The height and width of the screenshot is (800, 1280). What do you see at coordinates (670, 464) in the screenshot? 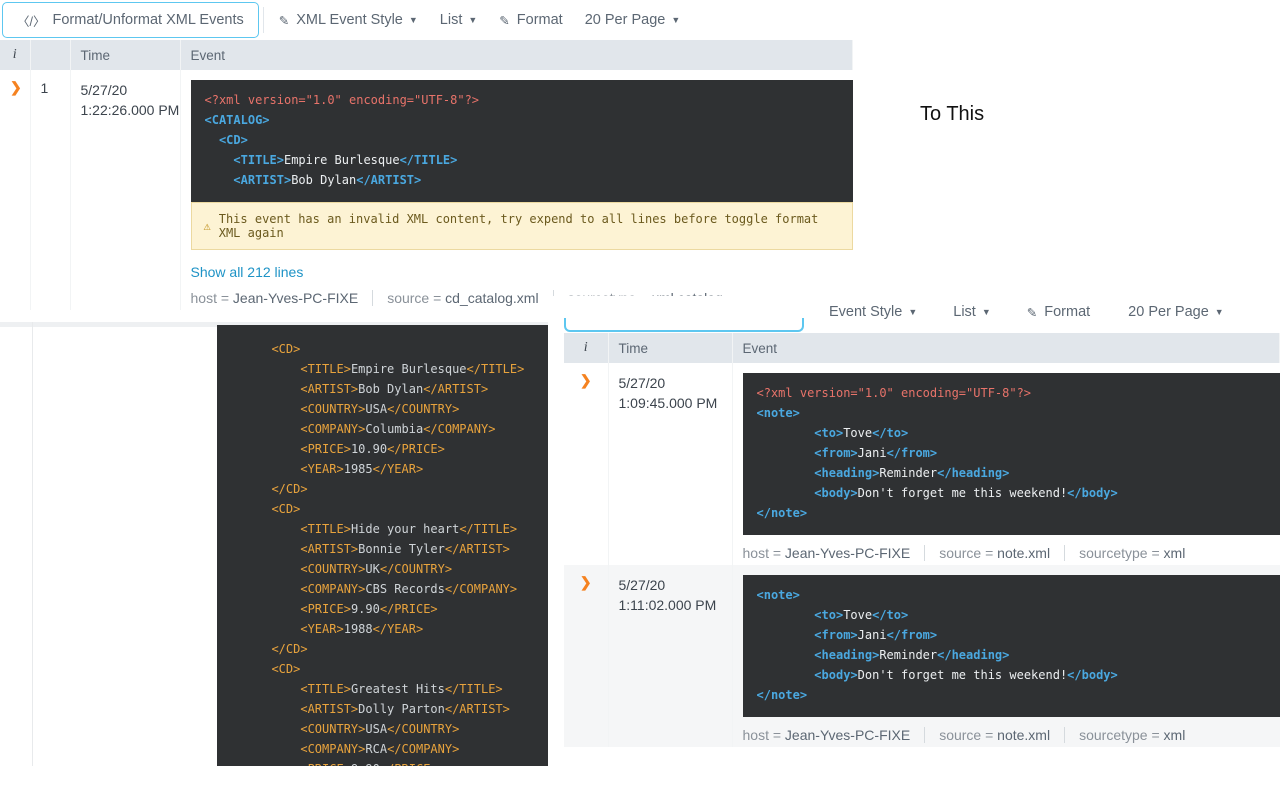
I see `row-time-cell: 5/27/20 1:09:45.000 PM` at bounding box center [670, 464].